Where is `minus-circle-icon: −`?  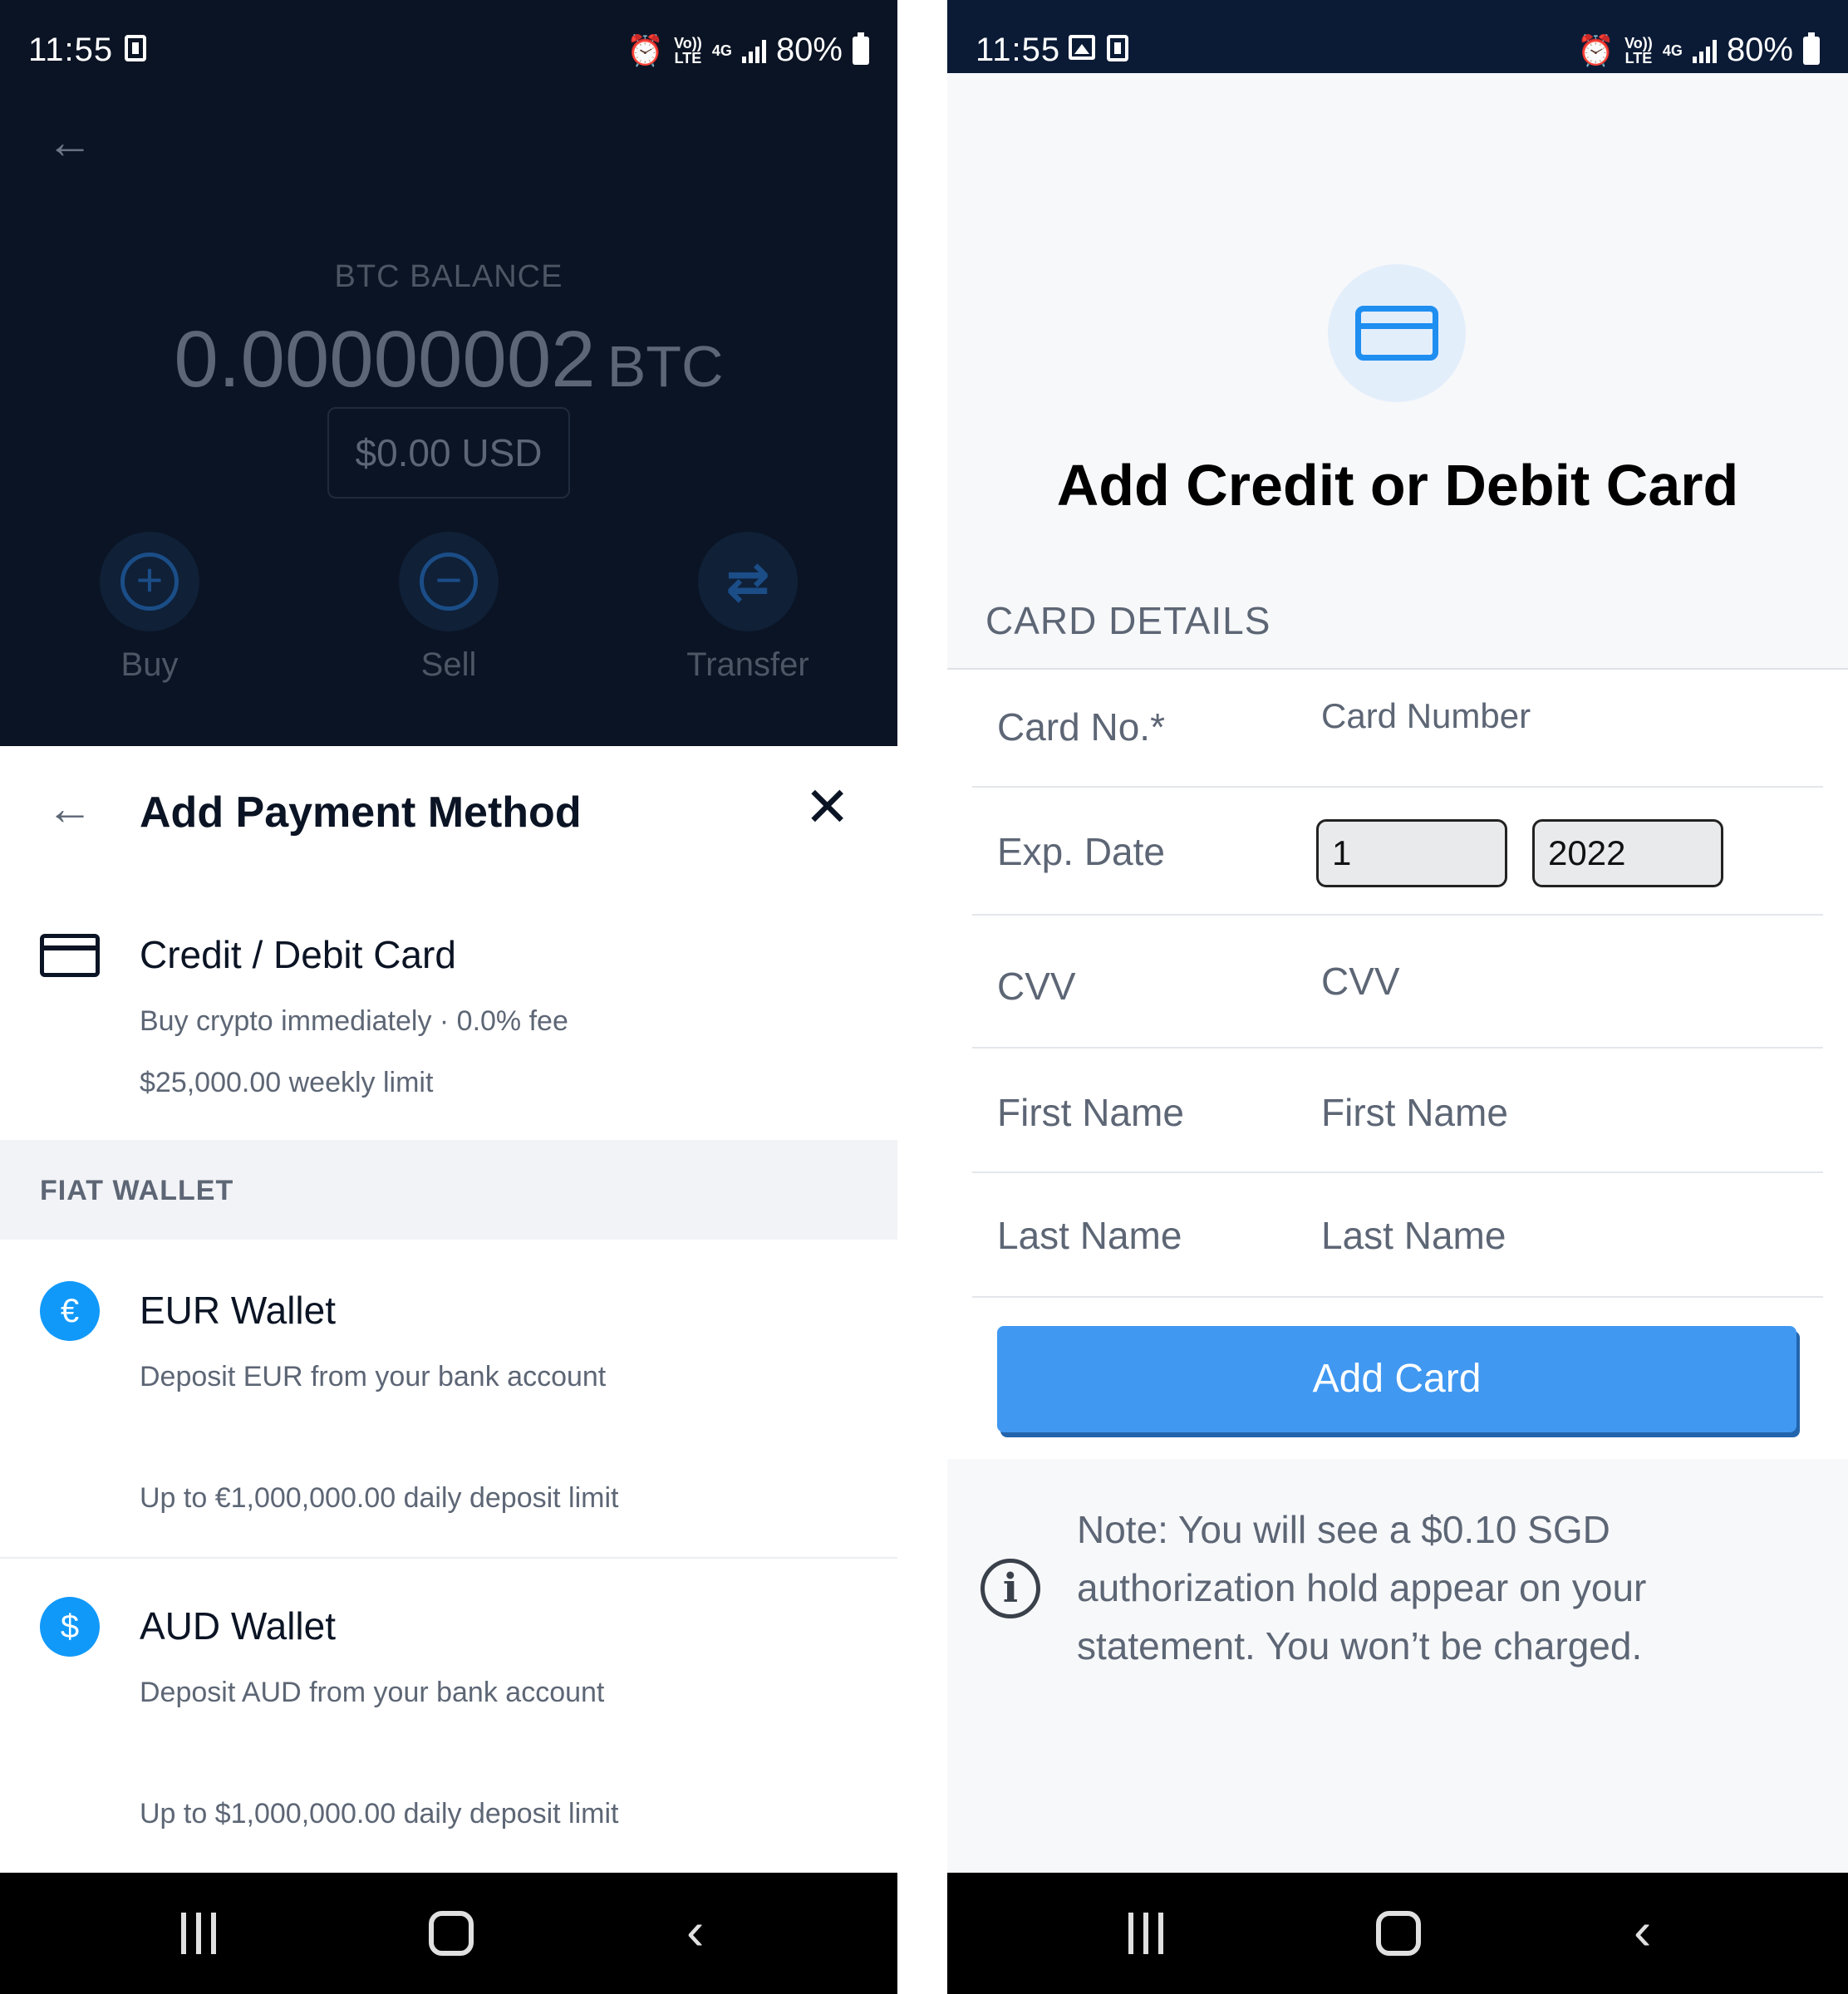 minus-circle-icon: − is located at coordinates (449, 582).